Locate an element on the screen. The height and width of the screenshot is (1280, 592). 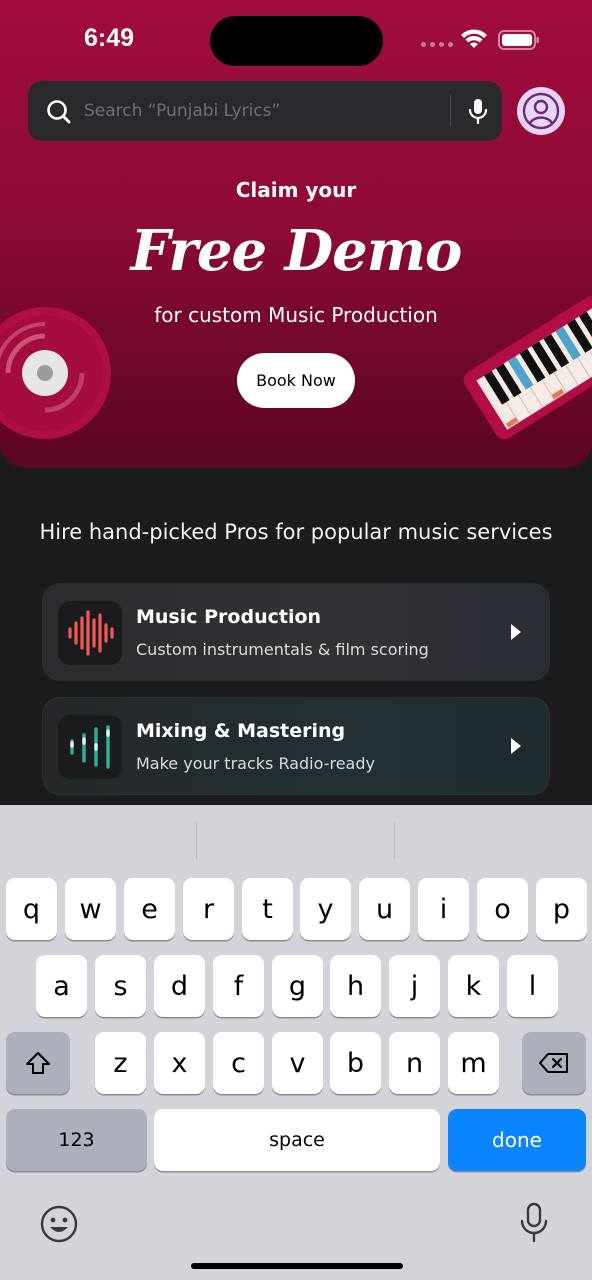
key-v: v is located at coordinates (297, 1063).